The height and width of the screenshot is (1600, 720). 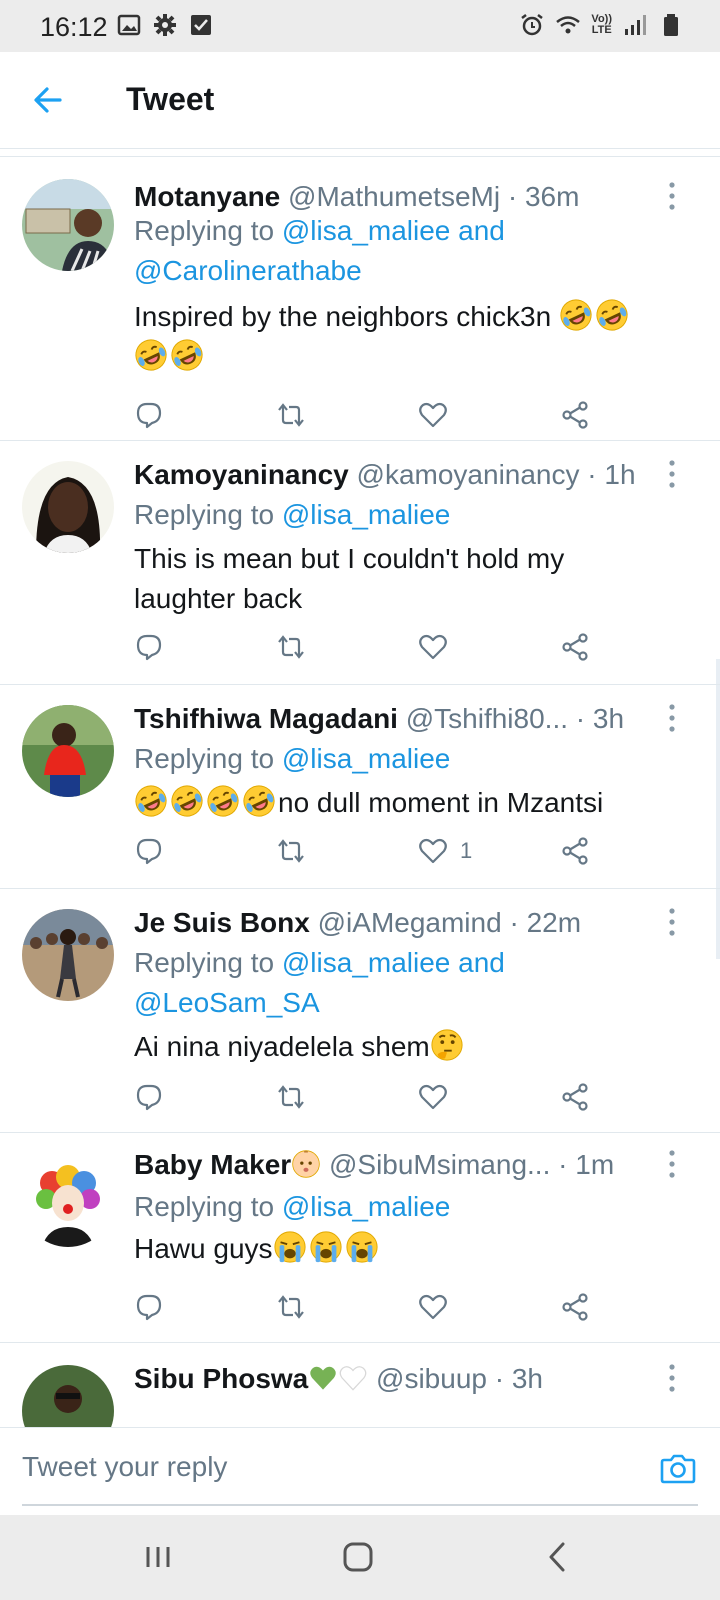 What do you see at coordinates (374, 415) in the screenshot?
I see `tweet-actions` at bounding box center [374, 415].